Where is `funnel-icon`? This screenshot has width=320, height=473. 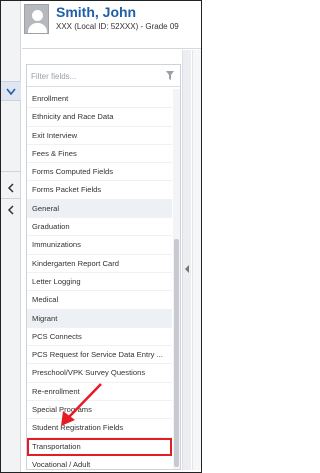 funnel-icon is located at coordinates (170, 75).